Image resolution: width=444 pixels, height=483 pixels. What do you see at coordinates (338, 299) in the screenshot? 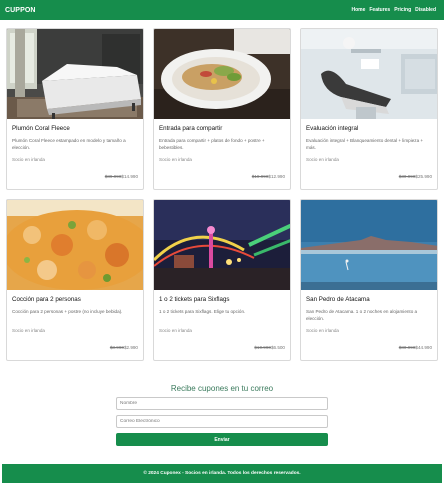
I see `card-title: San Pedro de Atacama` at bounding box center [338, 299].